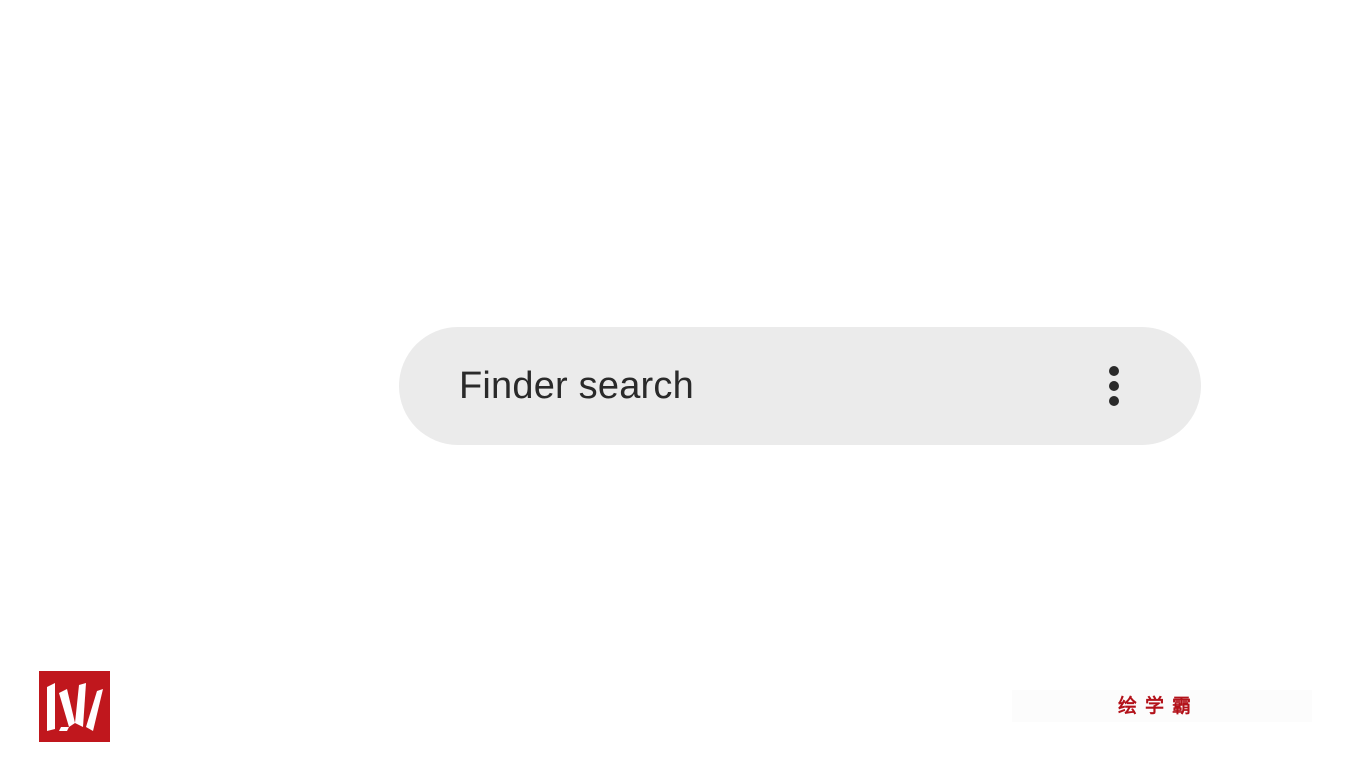 The image size is (1354, 769). I want to click on watermark-text: 绘学霸, so click(1159, 706).